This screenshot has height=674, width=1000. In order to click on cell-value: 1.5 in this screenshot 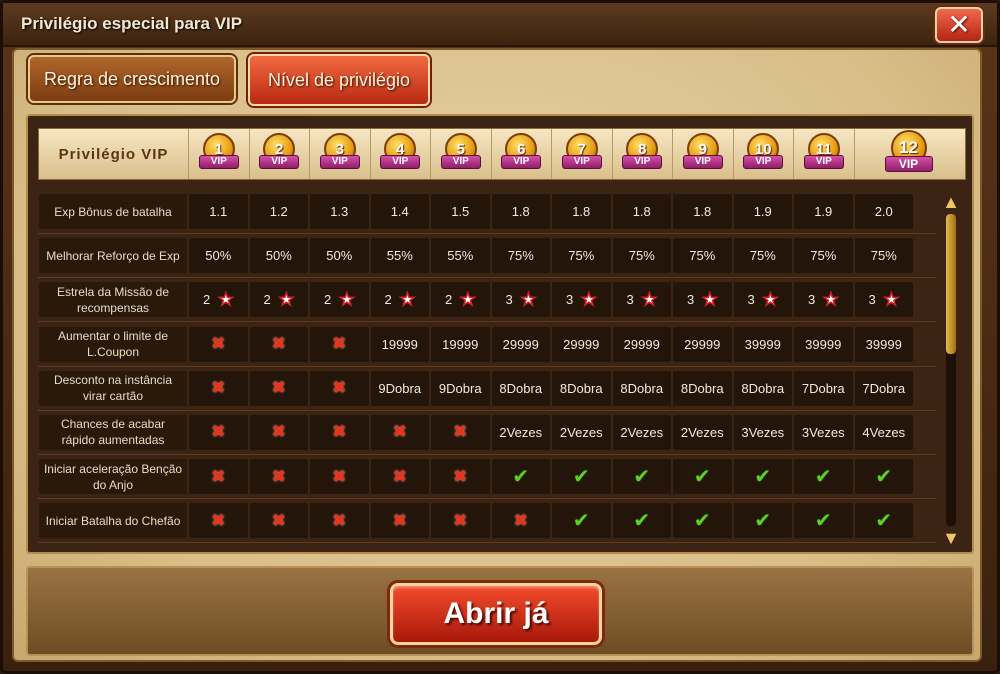, I will do `click(460, 211)`.